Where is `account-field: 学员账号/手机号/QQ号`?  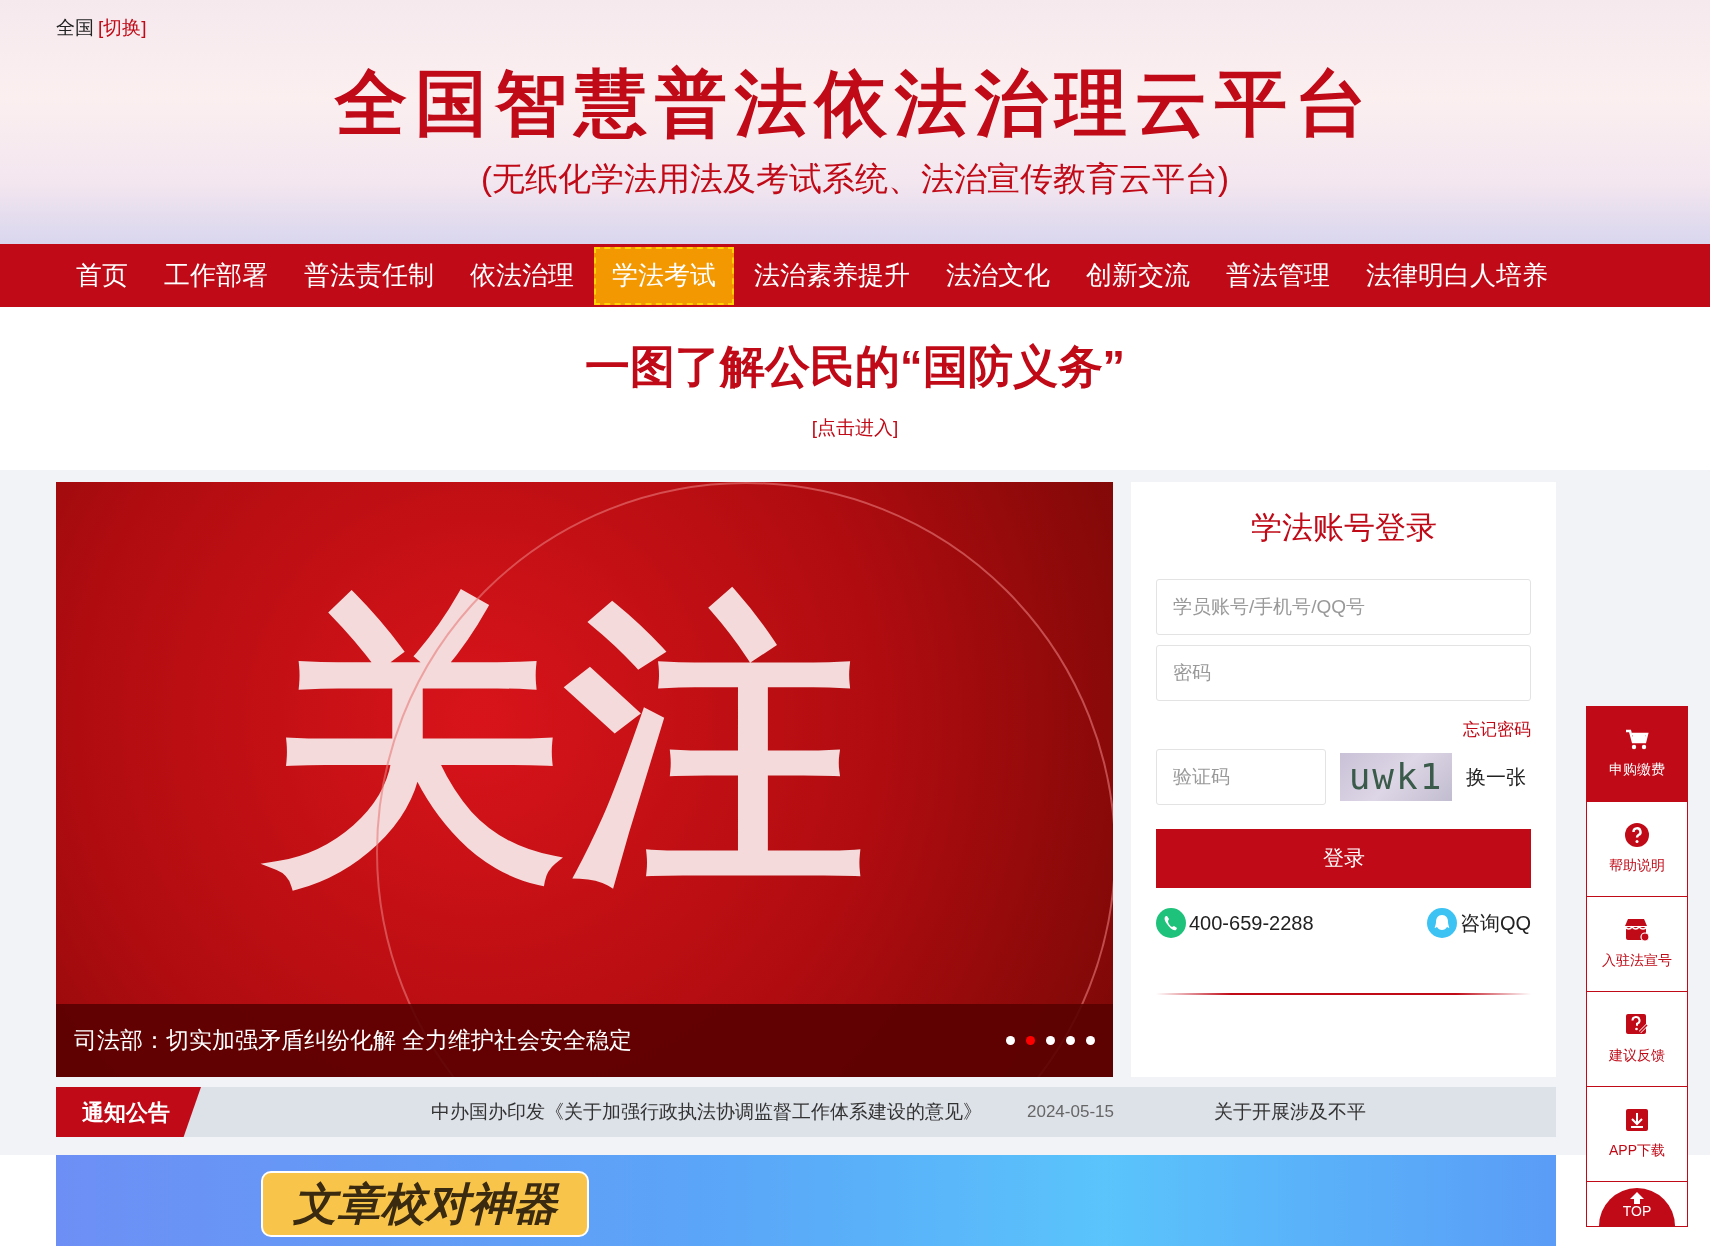
account-field: 学员账号/手机号/QQ号 is located at coordinates (1343, 607).